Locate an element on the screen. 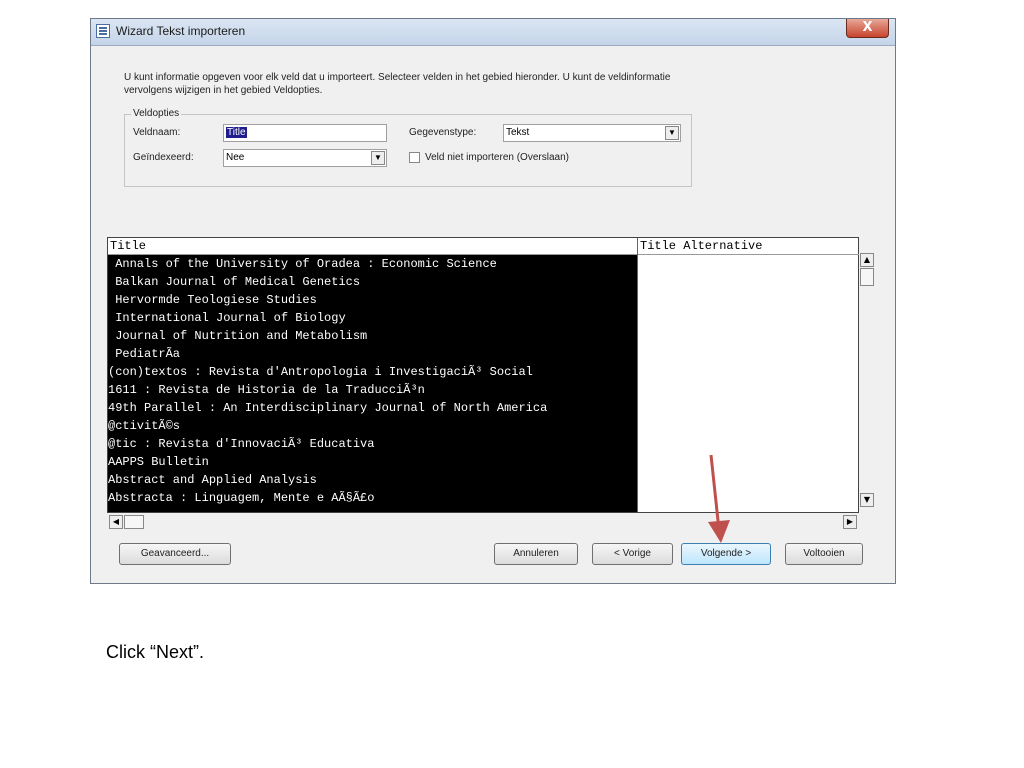 Image resolution: width=1024 pixels, height=768 pixels. arrow-shaft is located at coordinates (715, 492).